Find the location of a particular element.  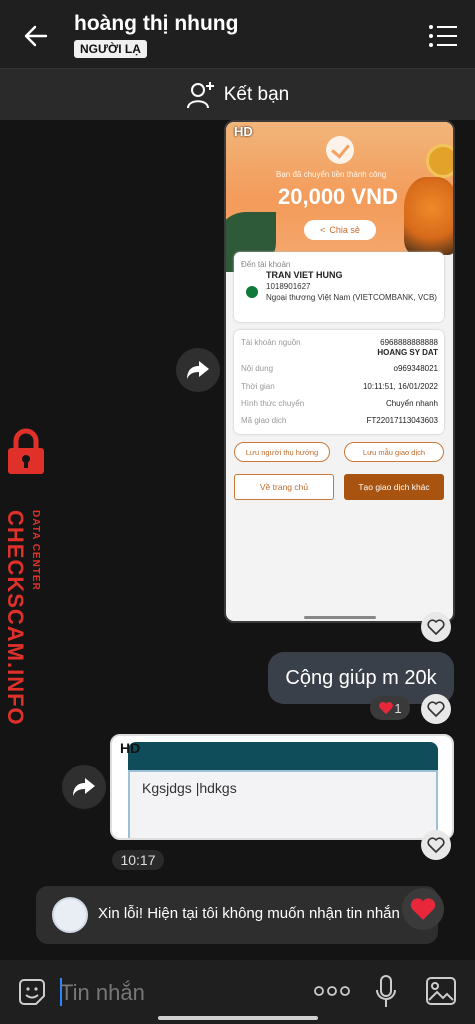

add-person-icon is located at coordinates (200, 94).